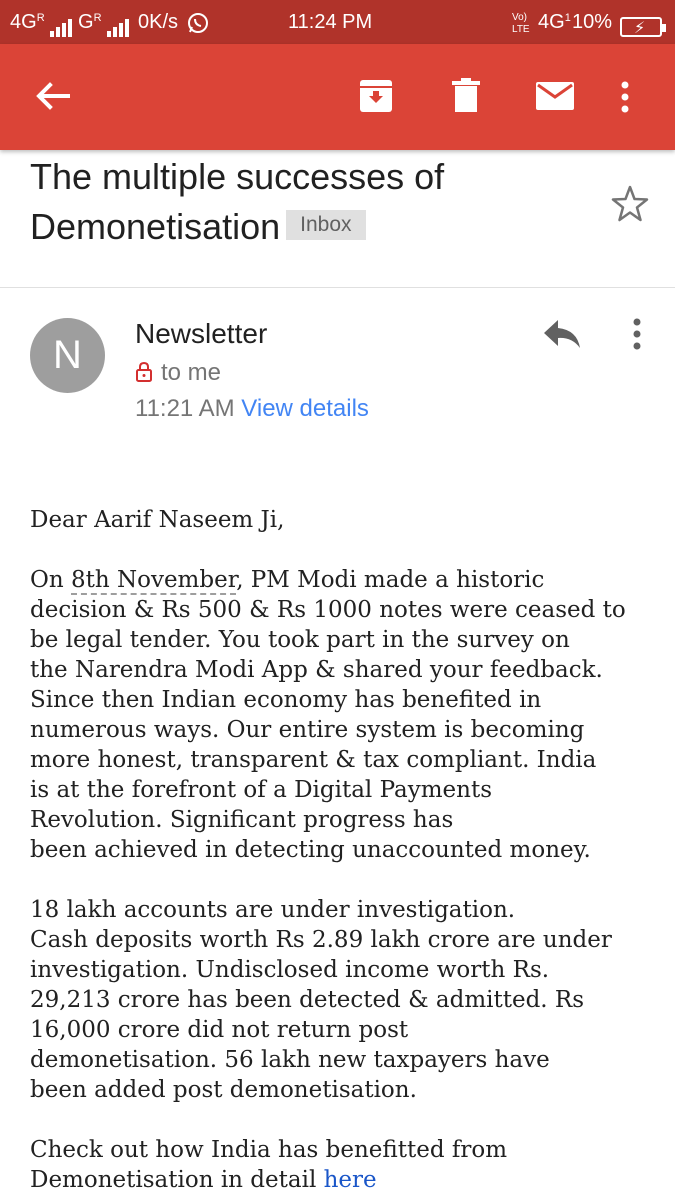 The width and height of the screenshot is (675, 1200). I want to click on subject-line-1: The multiple successes of, so click(237, 176).